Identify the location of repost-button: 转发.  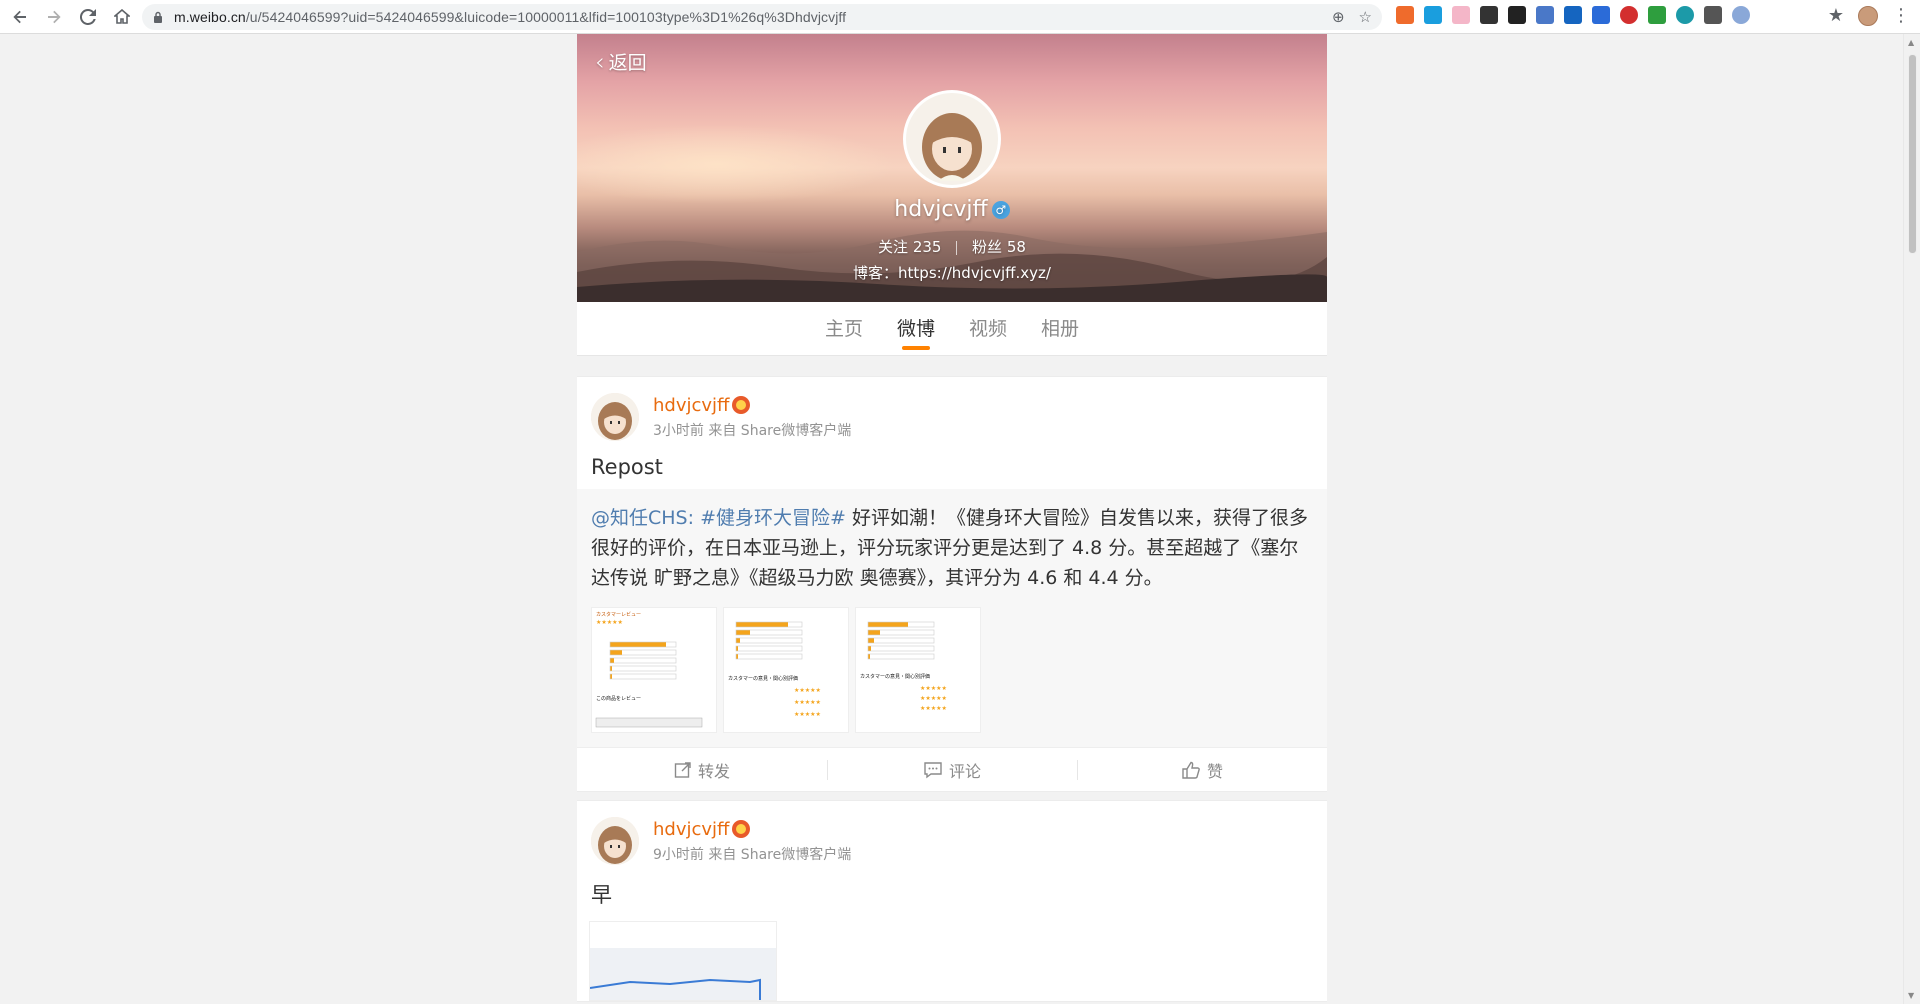
(702, 770).